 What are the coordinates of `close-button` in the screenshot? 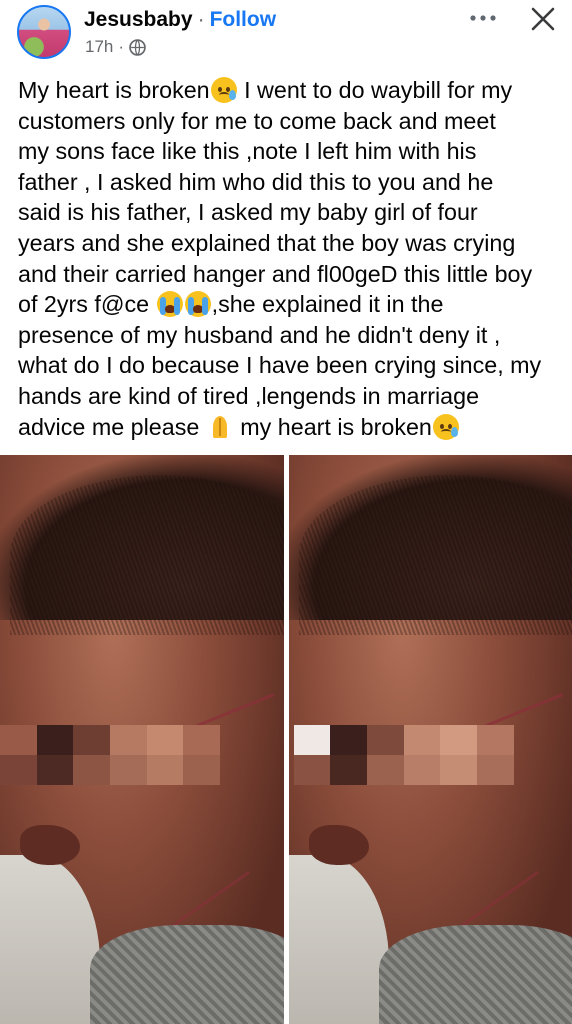 It's located at (543, 19).